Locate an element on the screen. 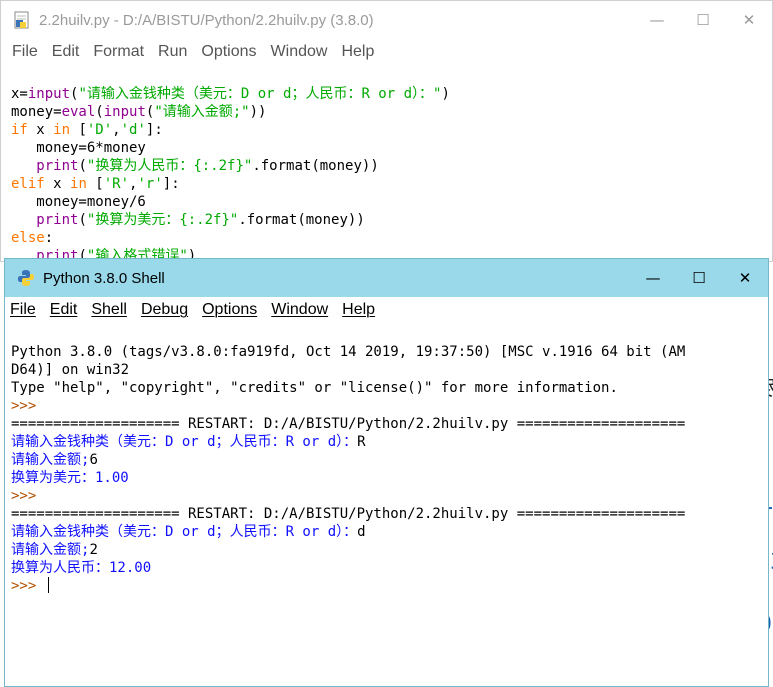 The image size is (773, 687). shell-menu-options: Options is located at coordinates (229, 310).